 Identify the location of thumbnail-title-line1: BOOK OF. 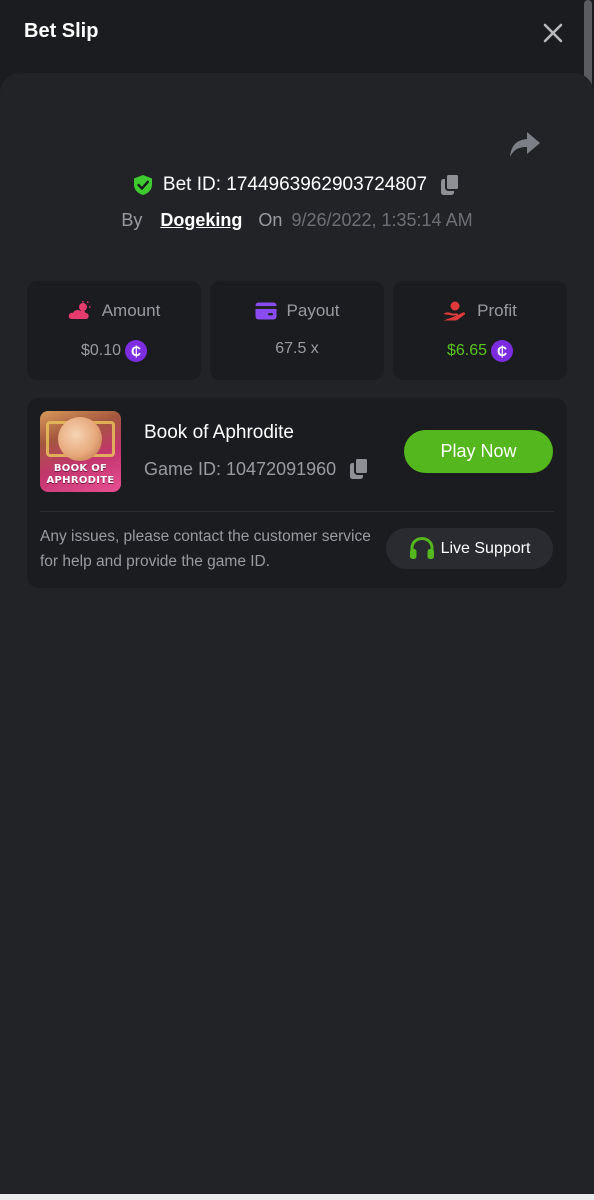
(80, 468).